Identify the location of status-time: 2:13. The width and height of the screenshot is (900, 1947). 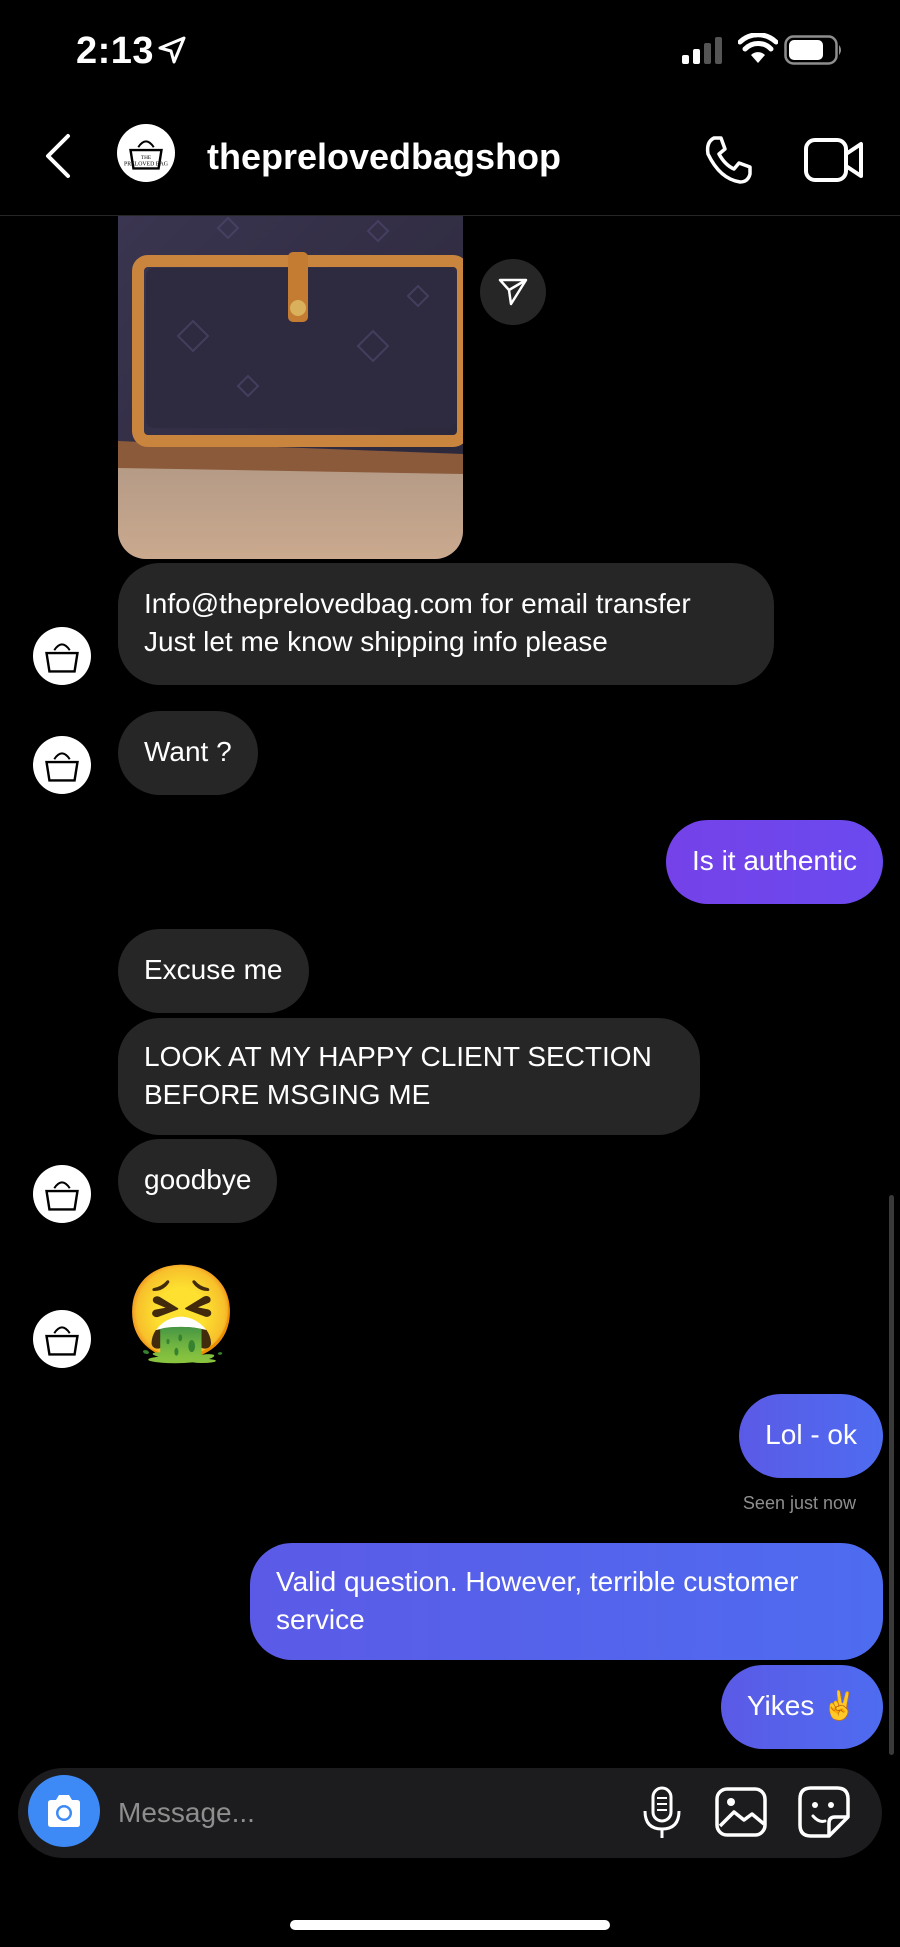
(115, 51).